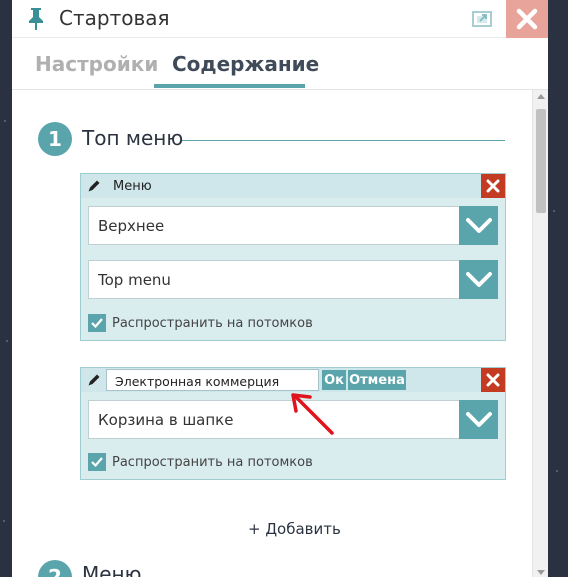  Describe the element at coordinates (212, 380) in the screenshot. I see `block-name-input` at that location.